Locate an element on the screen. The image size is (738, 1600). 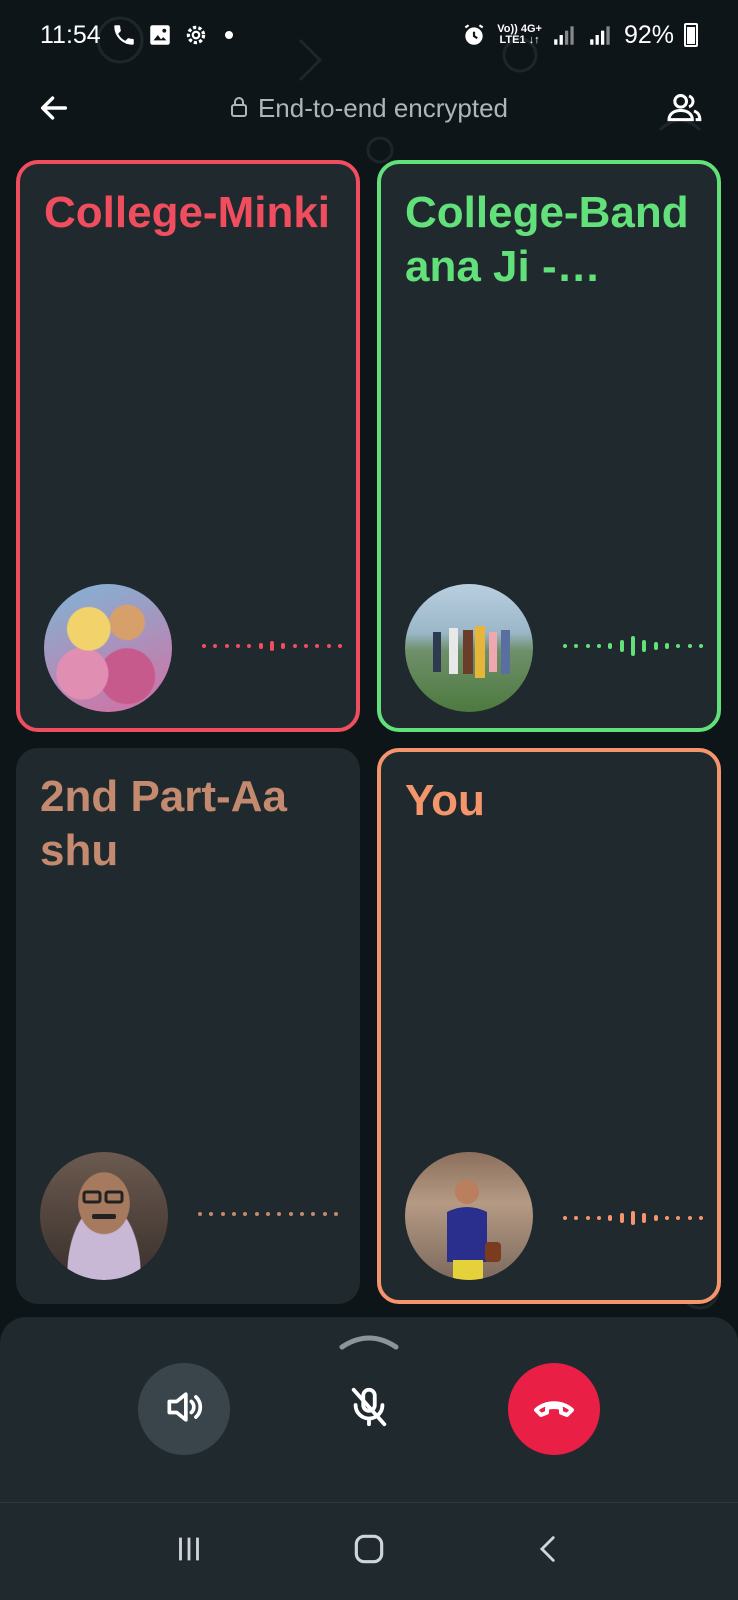
encryption-notice: End-to-end encrypted is located at coordinates (369, 108).